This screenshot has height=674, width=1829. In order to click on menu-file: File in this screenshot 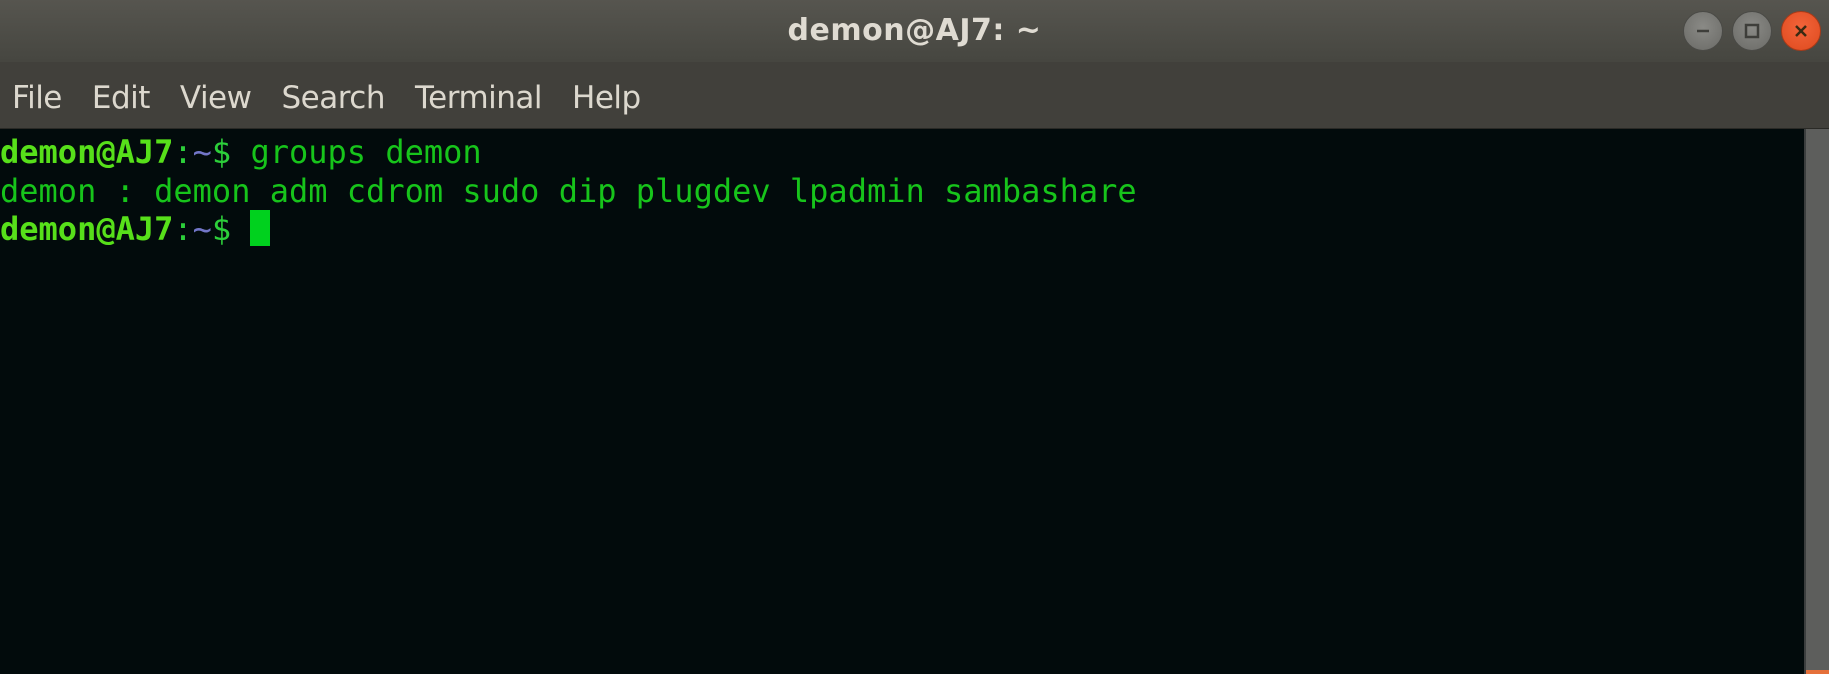, I will do `click(38, 98)`.